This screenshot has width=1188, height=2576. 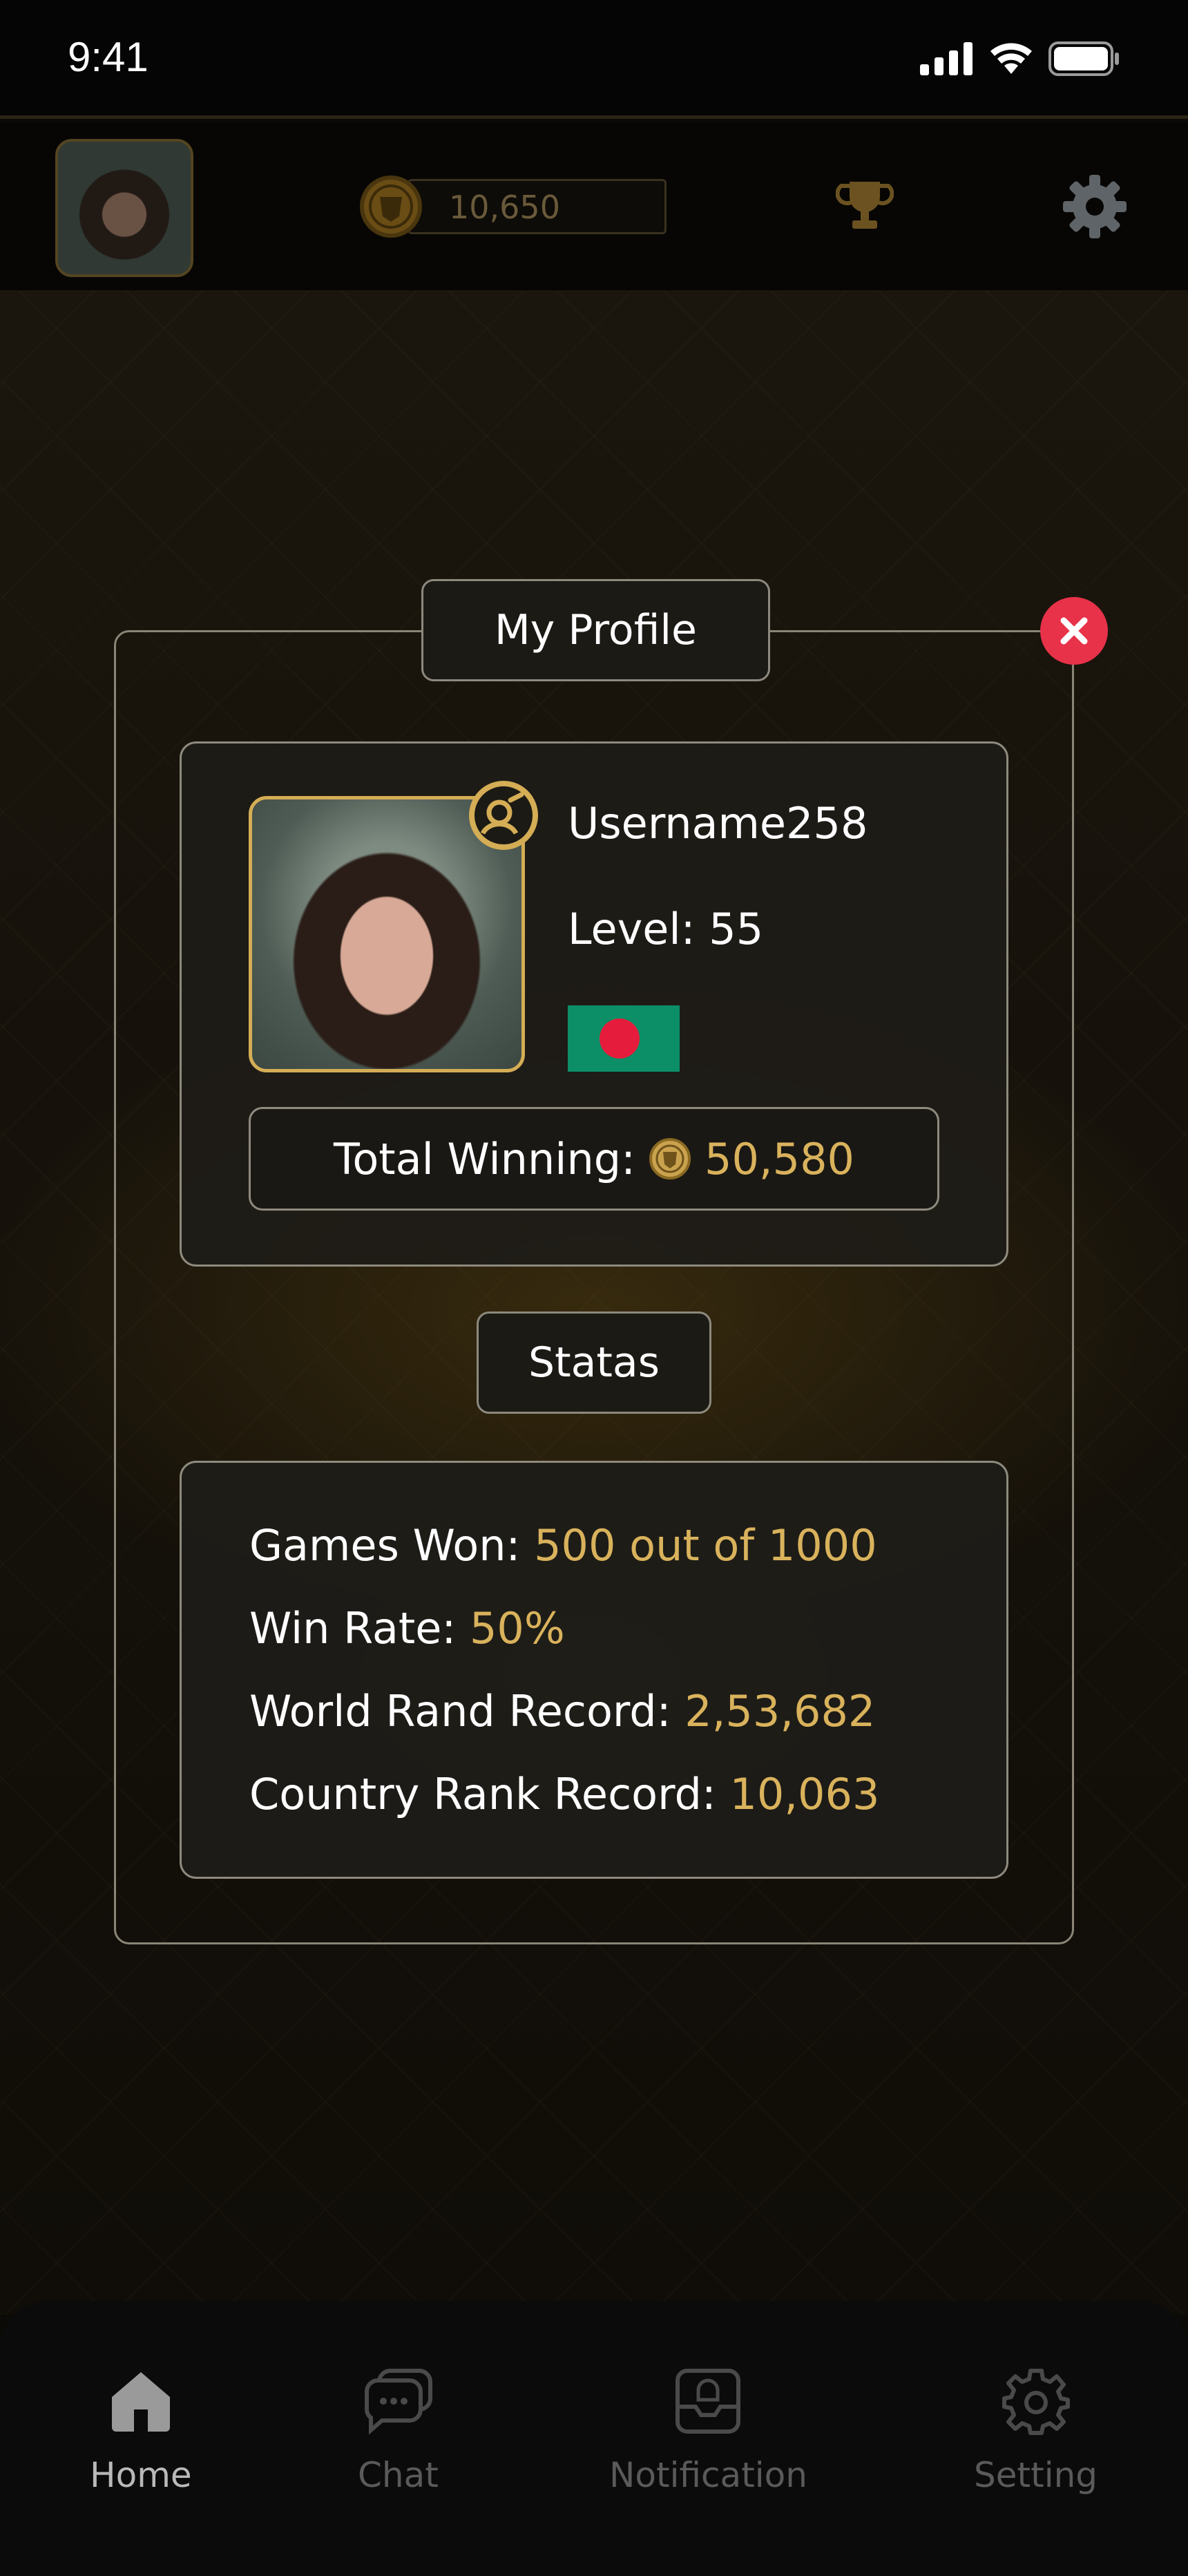 I want to click on total-winning-value: 50,580, so click(x=779, y=1158).